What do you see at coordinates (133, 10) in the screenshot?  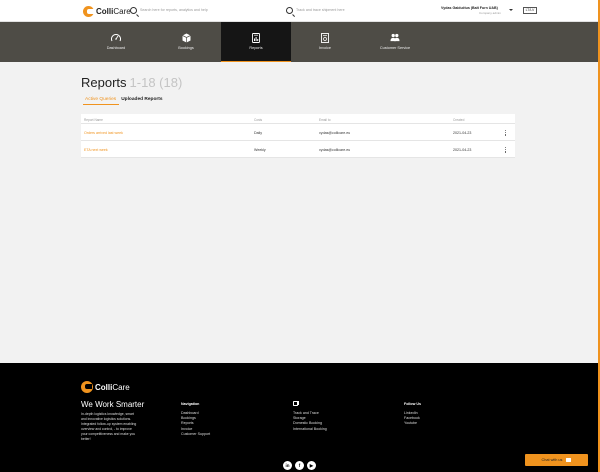 I see `search-icon` at bounding box center [133, 10].